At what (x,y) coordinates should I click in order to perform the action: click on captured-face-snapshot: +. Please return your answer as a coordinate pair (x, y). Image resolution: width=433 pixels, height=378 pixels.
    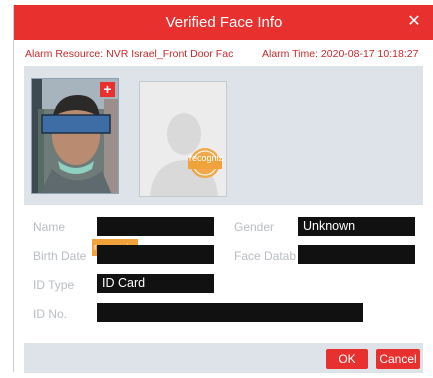
    Looking at the image, I should click on (75, 136).